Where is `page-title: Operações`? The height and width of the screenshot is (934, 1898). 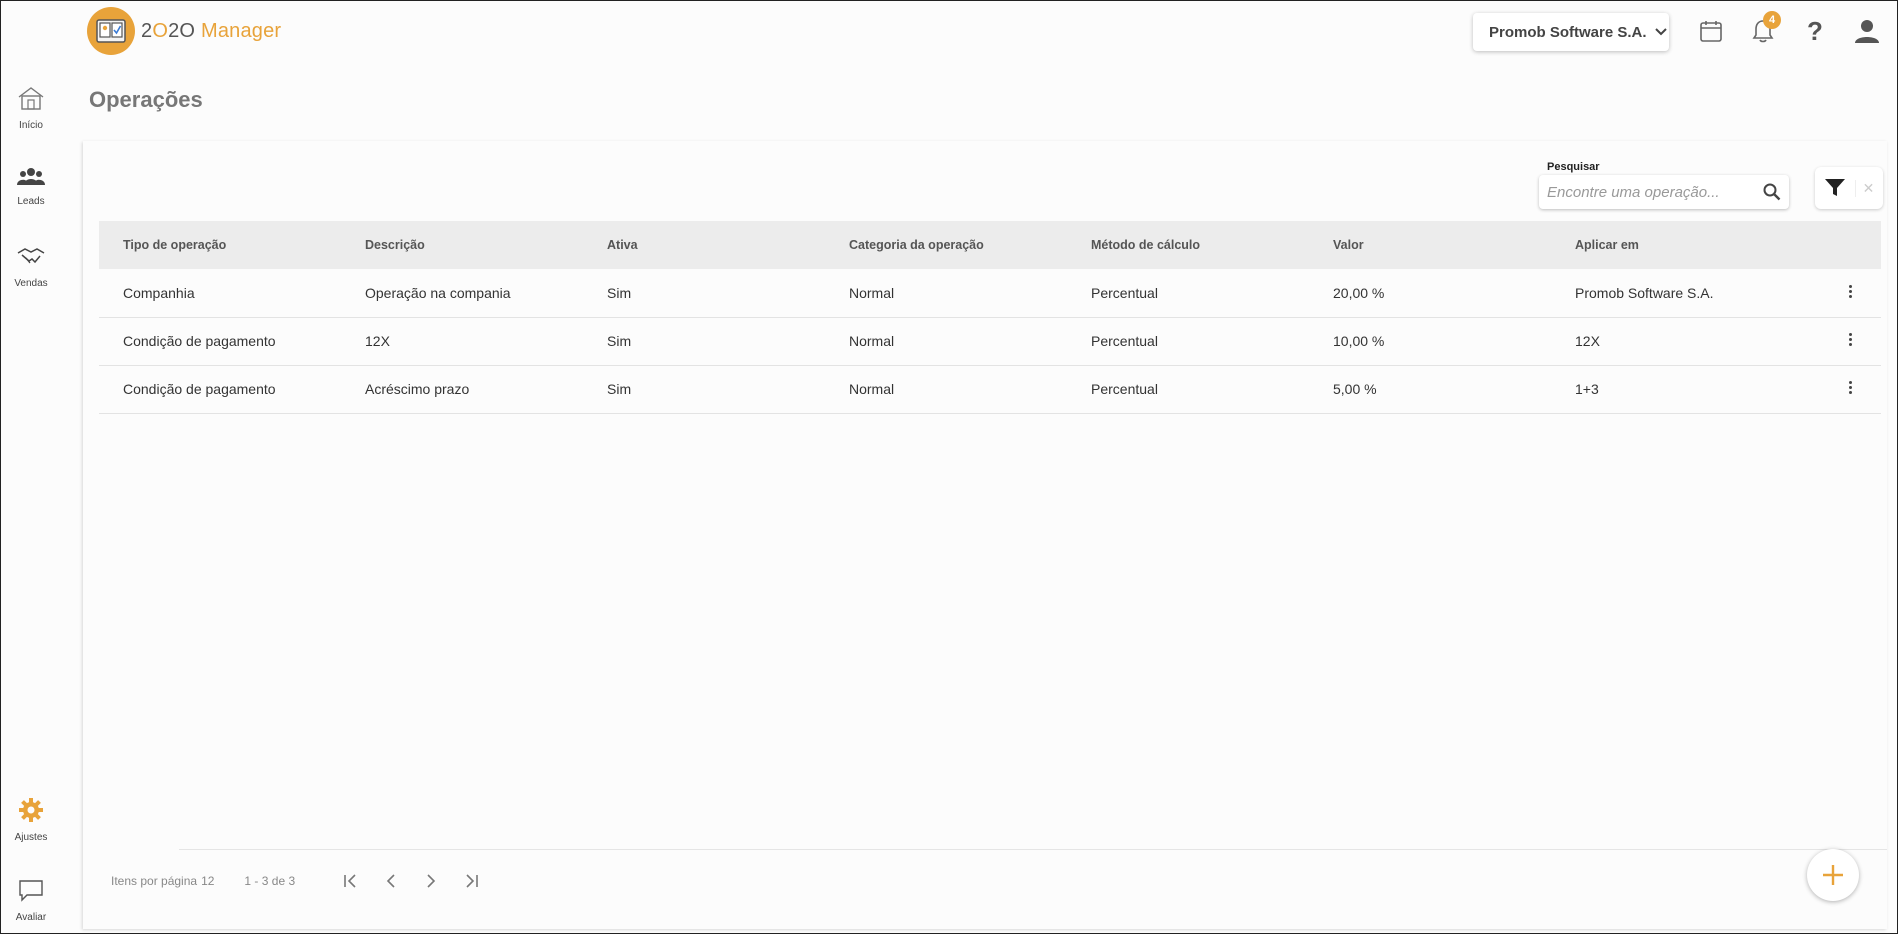 page-title: Operações is located at coordinates (146, 99).